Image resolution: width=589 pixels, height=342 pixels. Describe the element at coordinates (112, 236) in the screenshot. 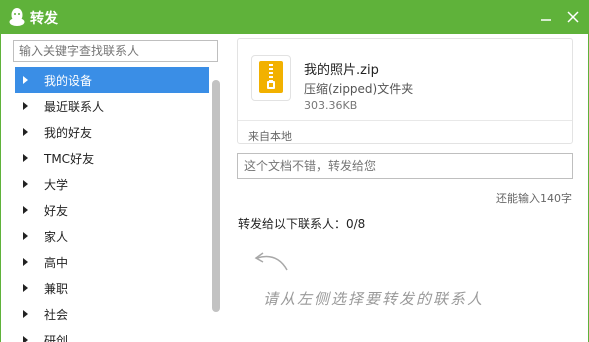

I see `contact-group-item: 家人` at that location.